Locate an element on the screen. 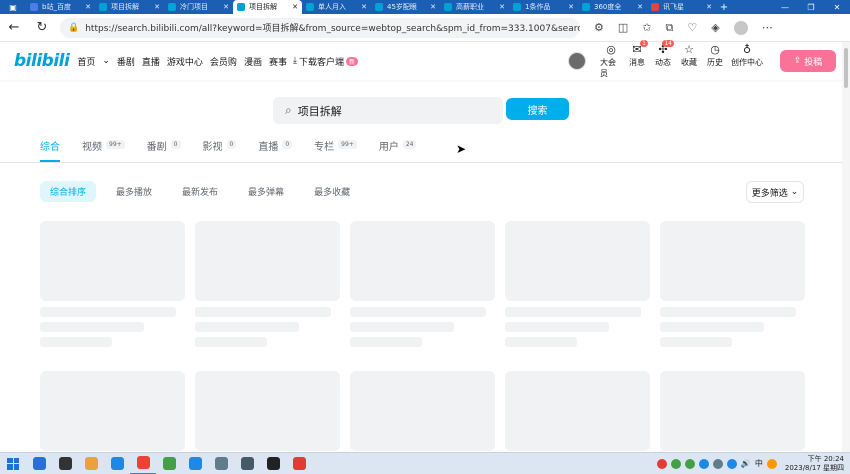 This screenshot has height=474, width=850. sort-option: 最新发布 is located at coordinates (200, 191).